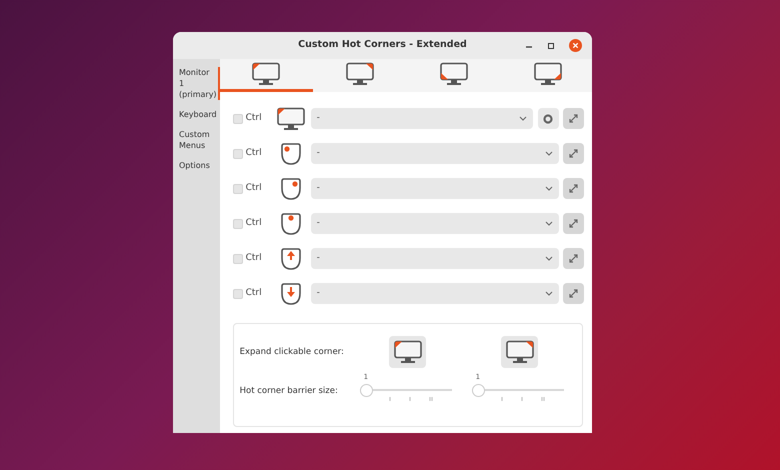 The image size is (780, 470). I want to click on sidebar-item: Options, so click(196, 165).